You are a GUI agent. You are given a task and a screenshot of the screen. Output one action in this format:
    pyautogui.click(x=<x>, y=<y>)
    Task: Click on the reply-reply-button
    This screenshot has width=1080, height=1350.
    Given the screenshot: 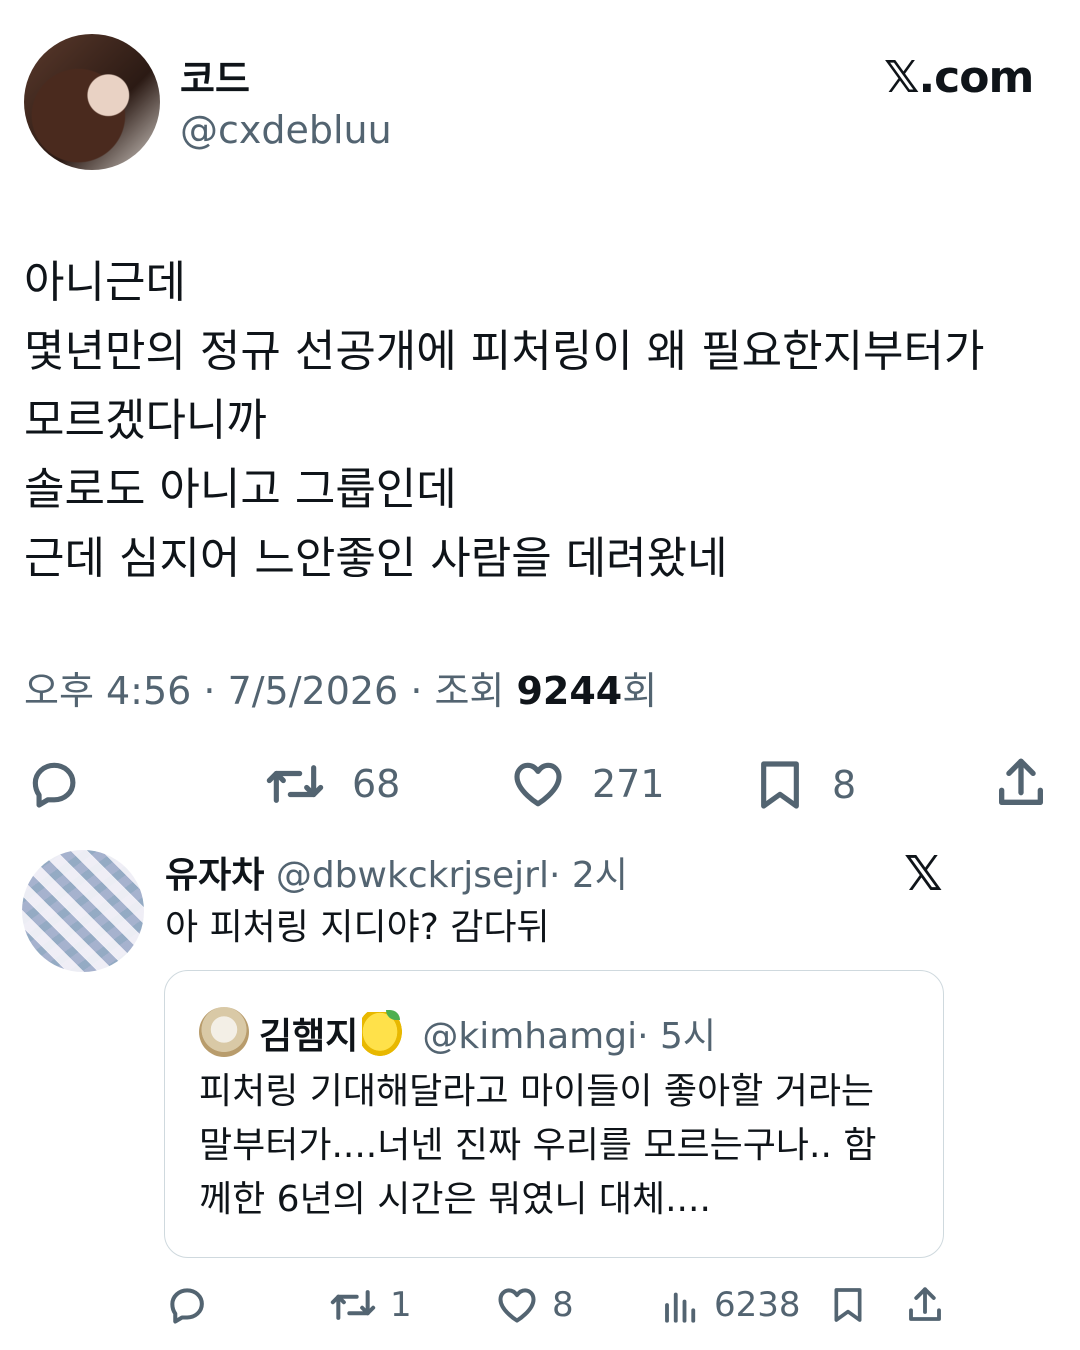 What is the action you would take?
    pyautogui.click(x=187, y=1305)
    